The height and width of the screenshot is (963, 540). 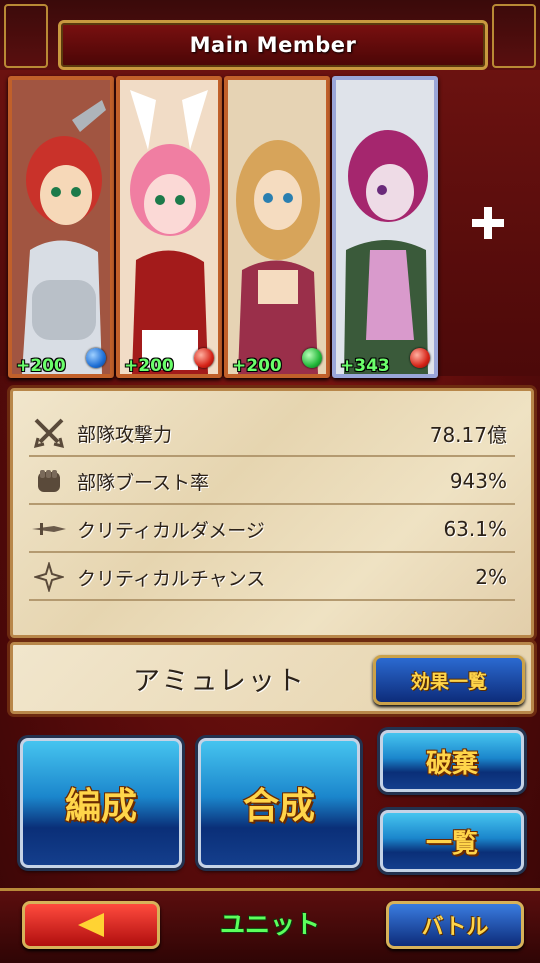 What do you see at coordinates (219, 681) in the screenshot?
I see `amulet-label: アミュレット` at bounding box center [219, 681].